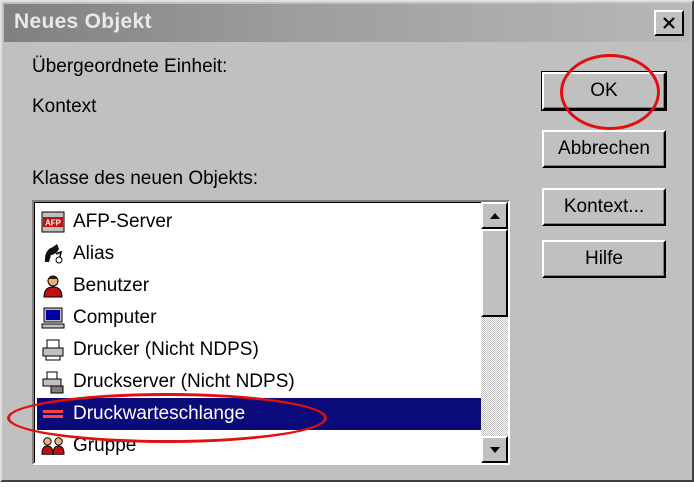 The height and width of the screenshot is (497, 694). I want to click on scroll-up-button, so click(494, 215).